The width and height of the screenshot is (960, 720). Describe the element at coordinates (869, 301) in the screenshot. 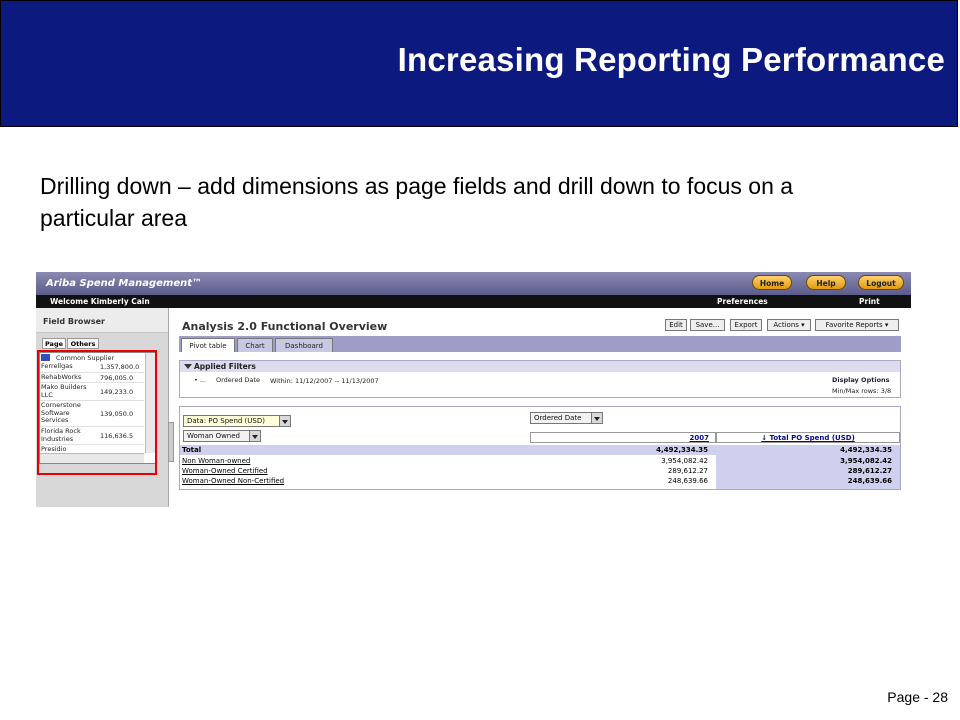

I see `print-link: Print` at that location.